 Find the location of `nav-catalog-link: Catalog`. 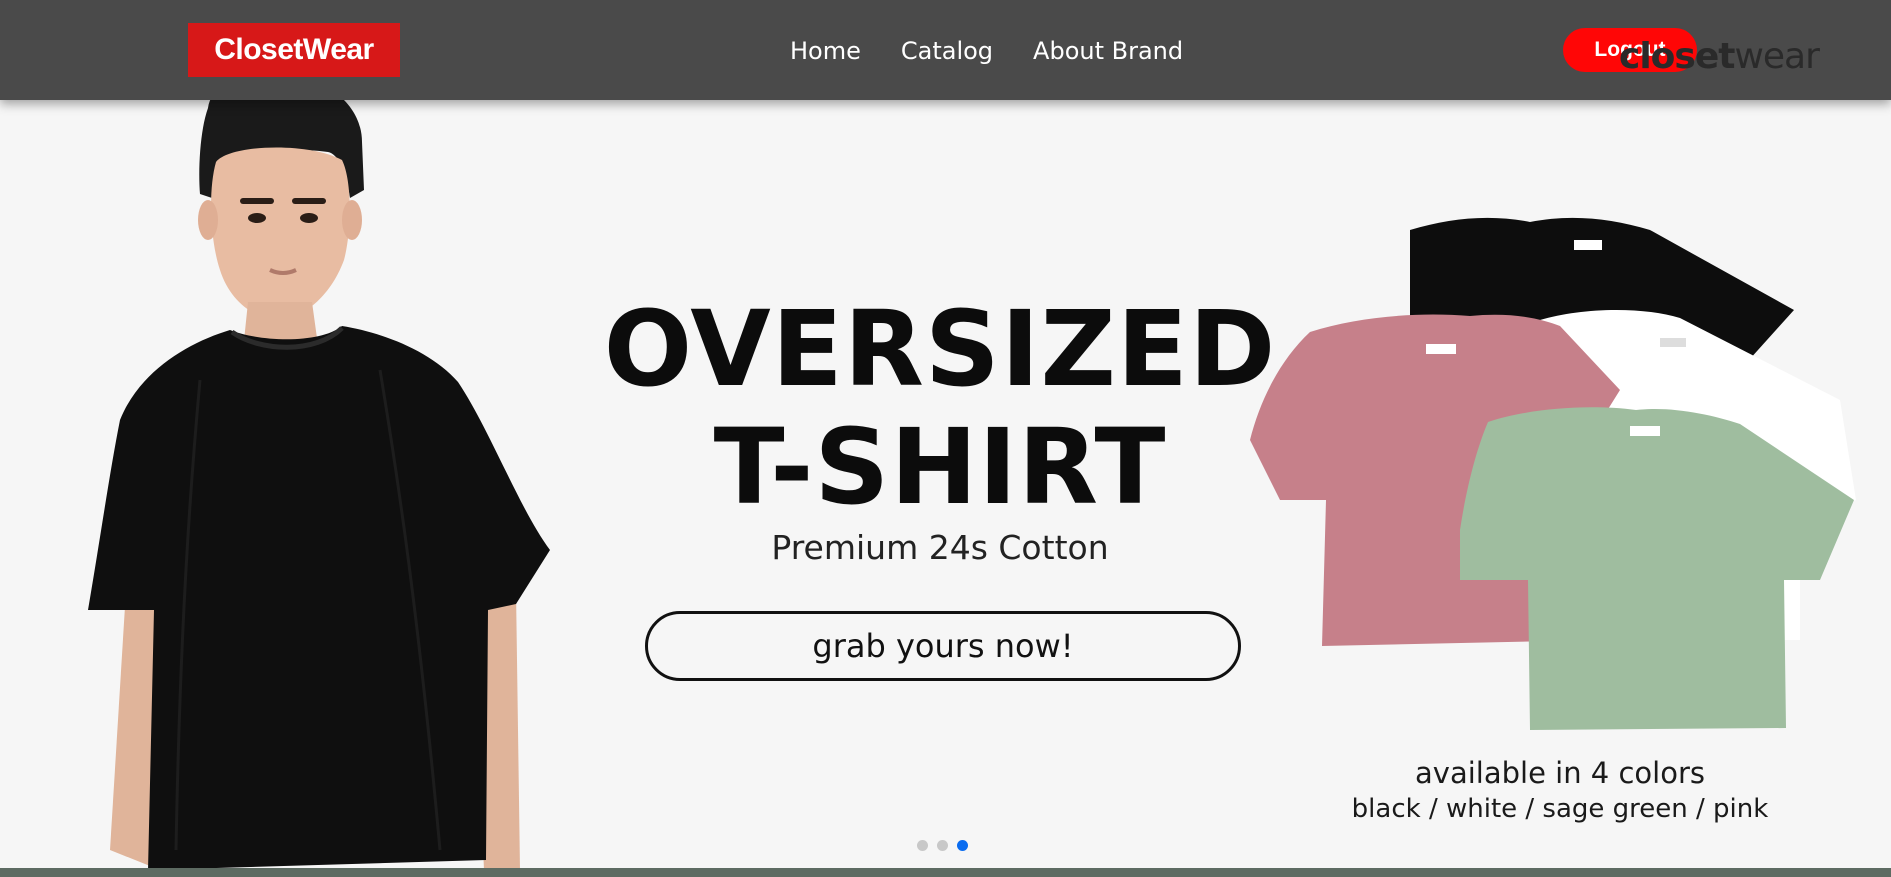

nav-catalog-link: Catalog is located at coordinates (947, 51).